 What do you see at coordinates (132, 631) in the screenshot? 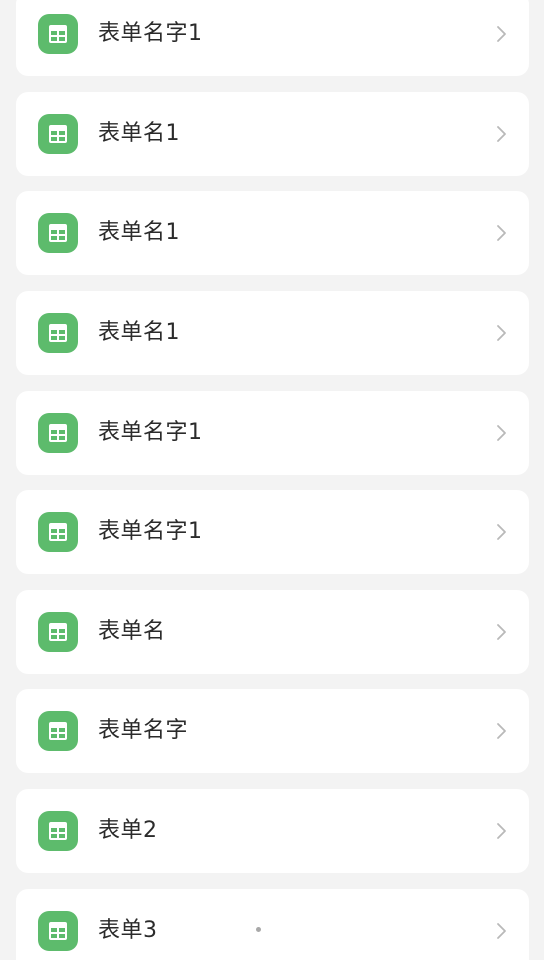
I see `form-name-label: 表单名` at bounding box center [132, 631].